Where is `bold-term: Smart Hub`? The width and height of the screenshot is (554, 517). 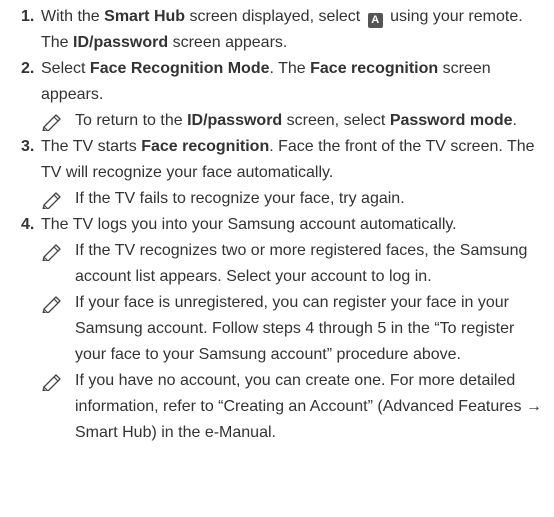
bold-term: Smart Hub is located at coordinates (145, 16).